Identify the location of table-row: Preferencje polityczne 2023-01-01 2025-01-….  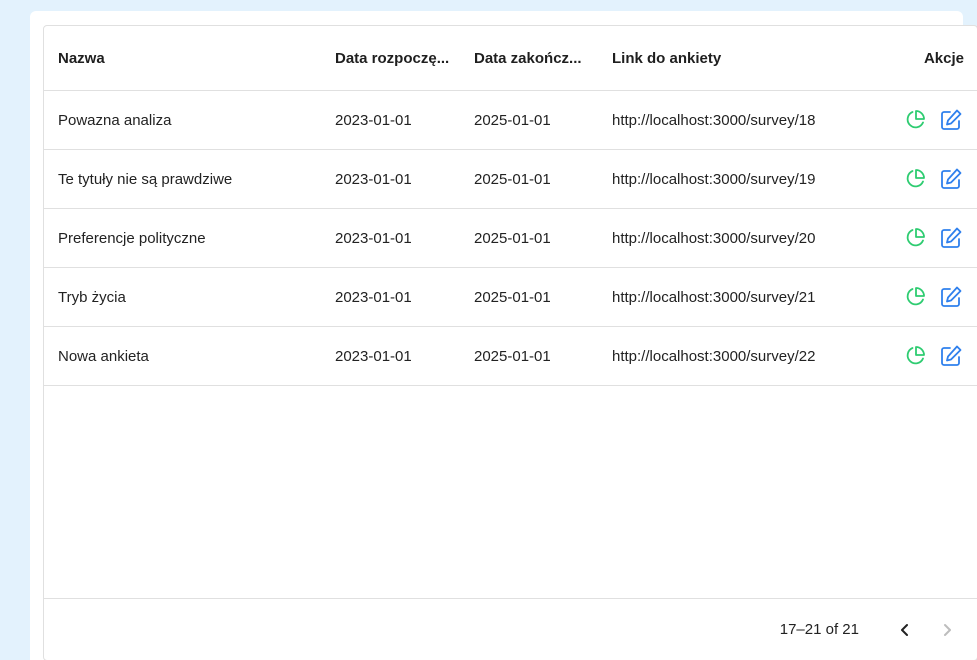
(510, 238).